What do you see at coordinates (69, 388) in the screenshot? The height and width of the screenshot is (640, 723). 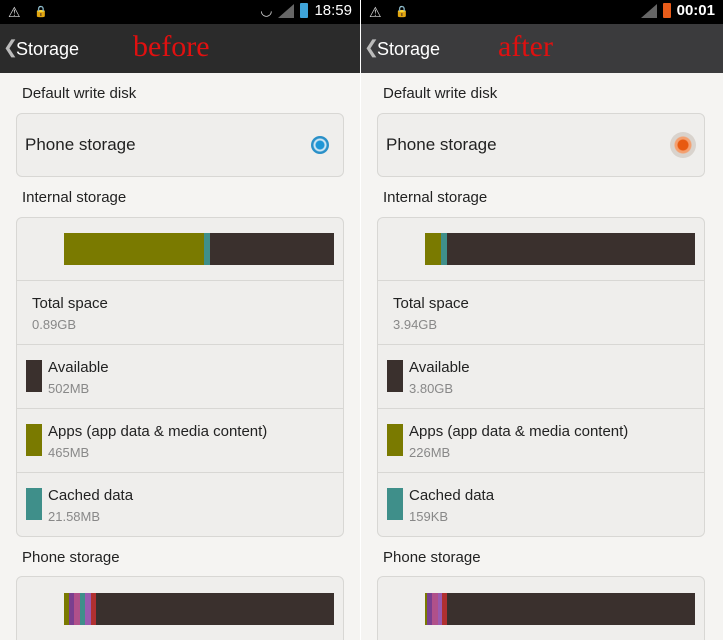 I see `available-value: 502MB` at bounding box center [69, 388].